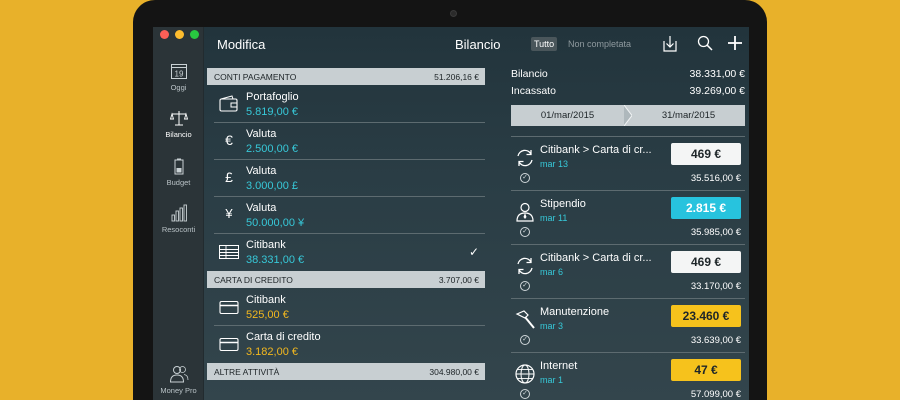  I want to click on selected-check-icon: ✓, so click(473, 252).